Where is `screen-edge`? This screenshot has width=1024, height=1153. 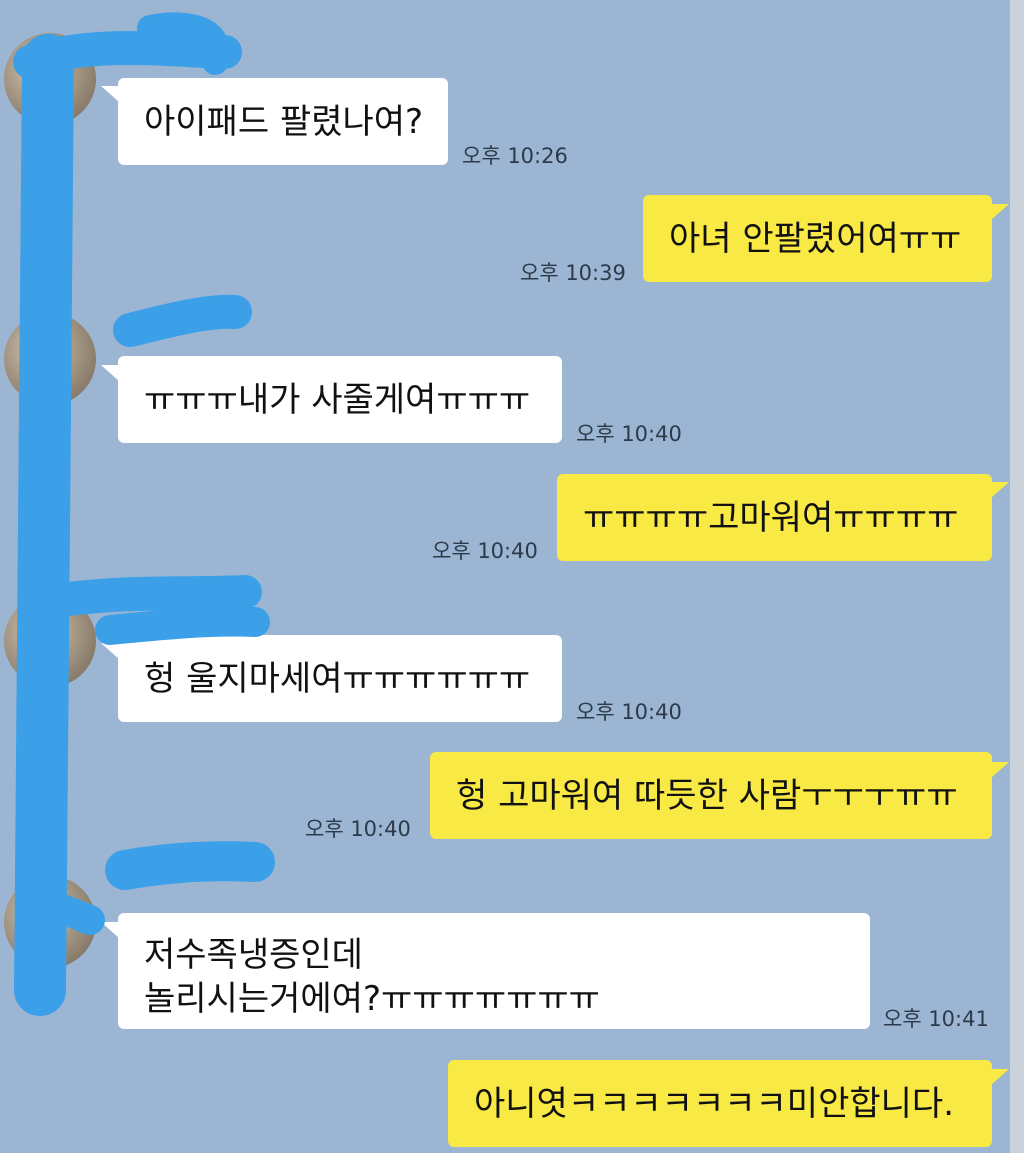 screen-edge is located at coordinates (1017, 576).